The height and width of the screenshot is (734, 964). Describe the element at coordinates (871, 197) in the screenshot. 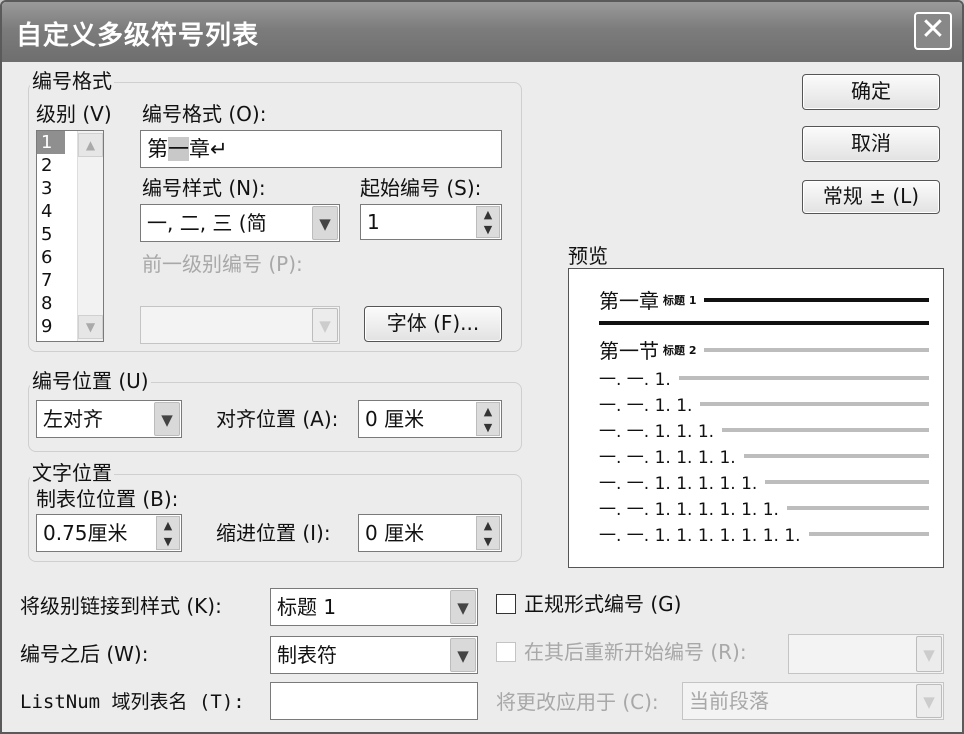

I see `more-button: 常规 ± (L)` at that location.